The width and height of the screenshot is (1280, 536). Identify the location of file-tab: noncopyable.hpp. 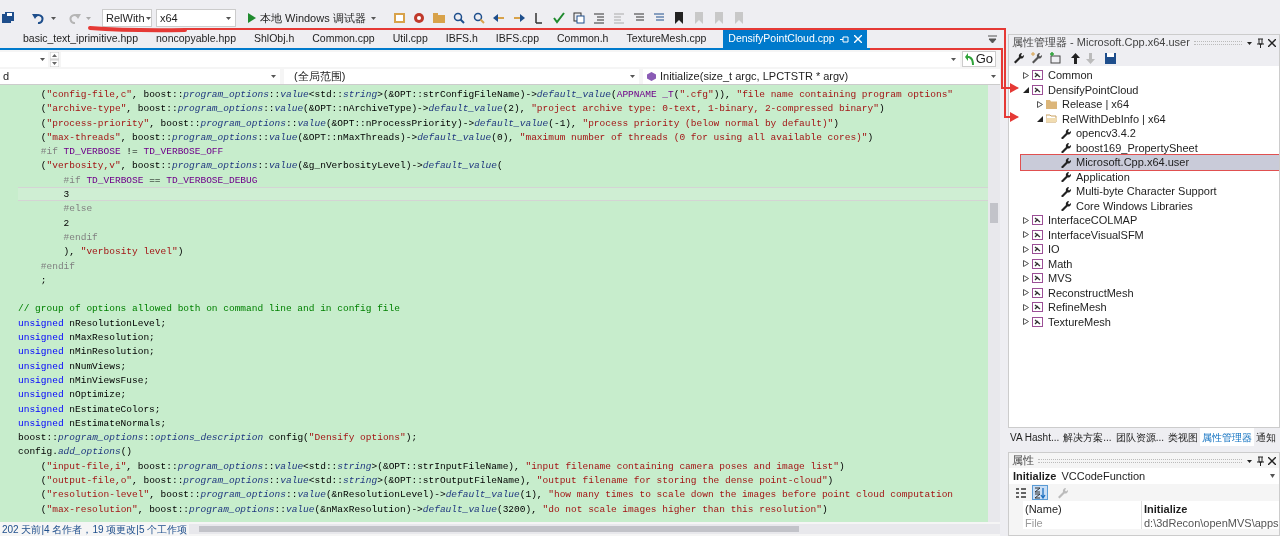
(196, 39).